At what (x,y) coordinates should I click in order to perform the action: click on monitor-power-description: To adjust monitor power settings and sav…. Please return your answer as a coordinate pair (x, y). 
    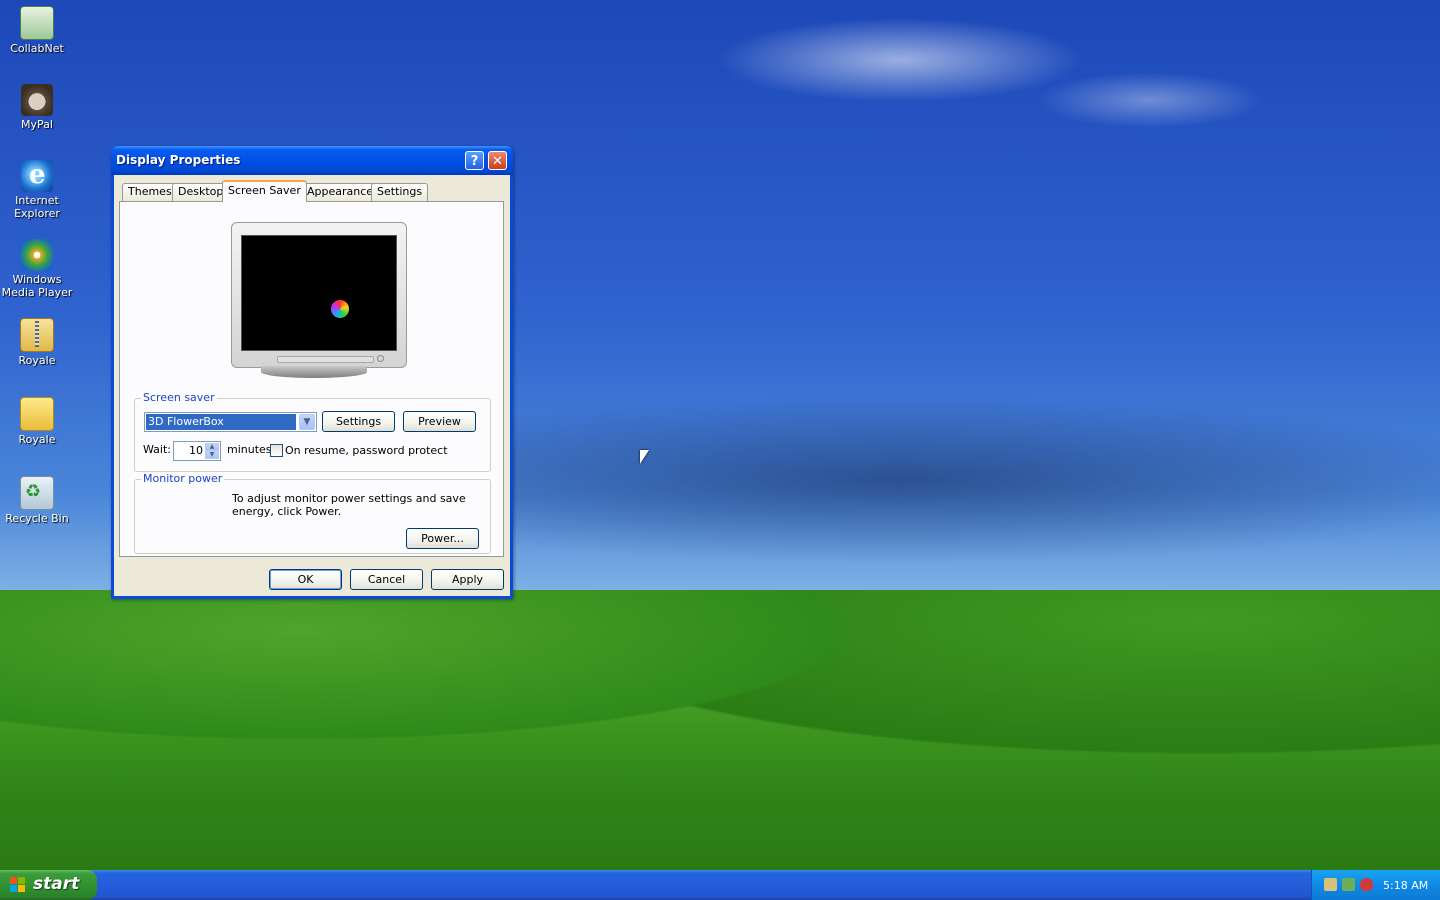
    Looking at the image, I should click on (349, 505).